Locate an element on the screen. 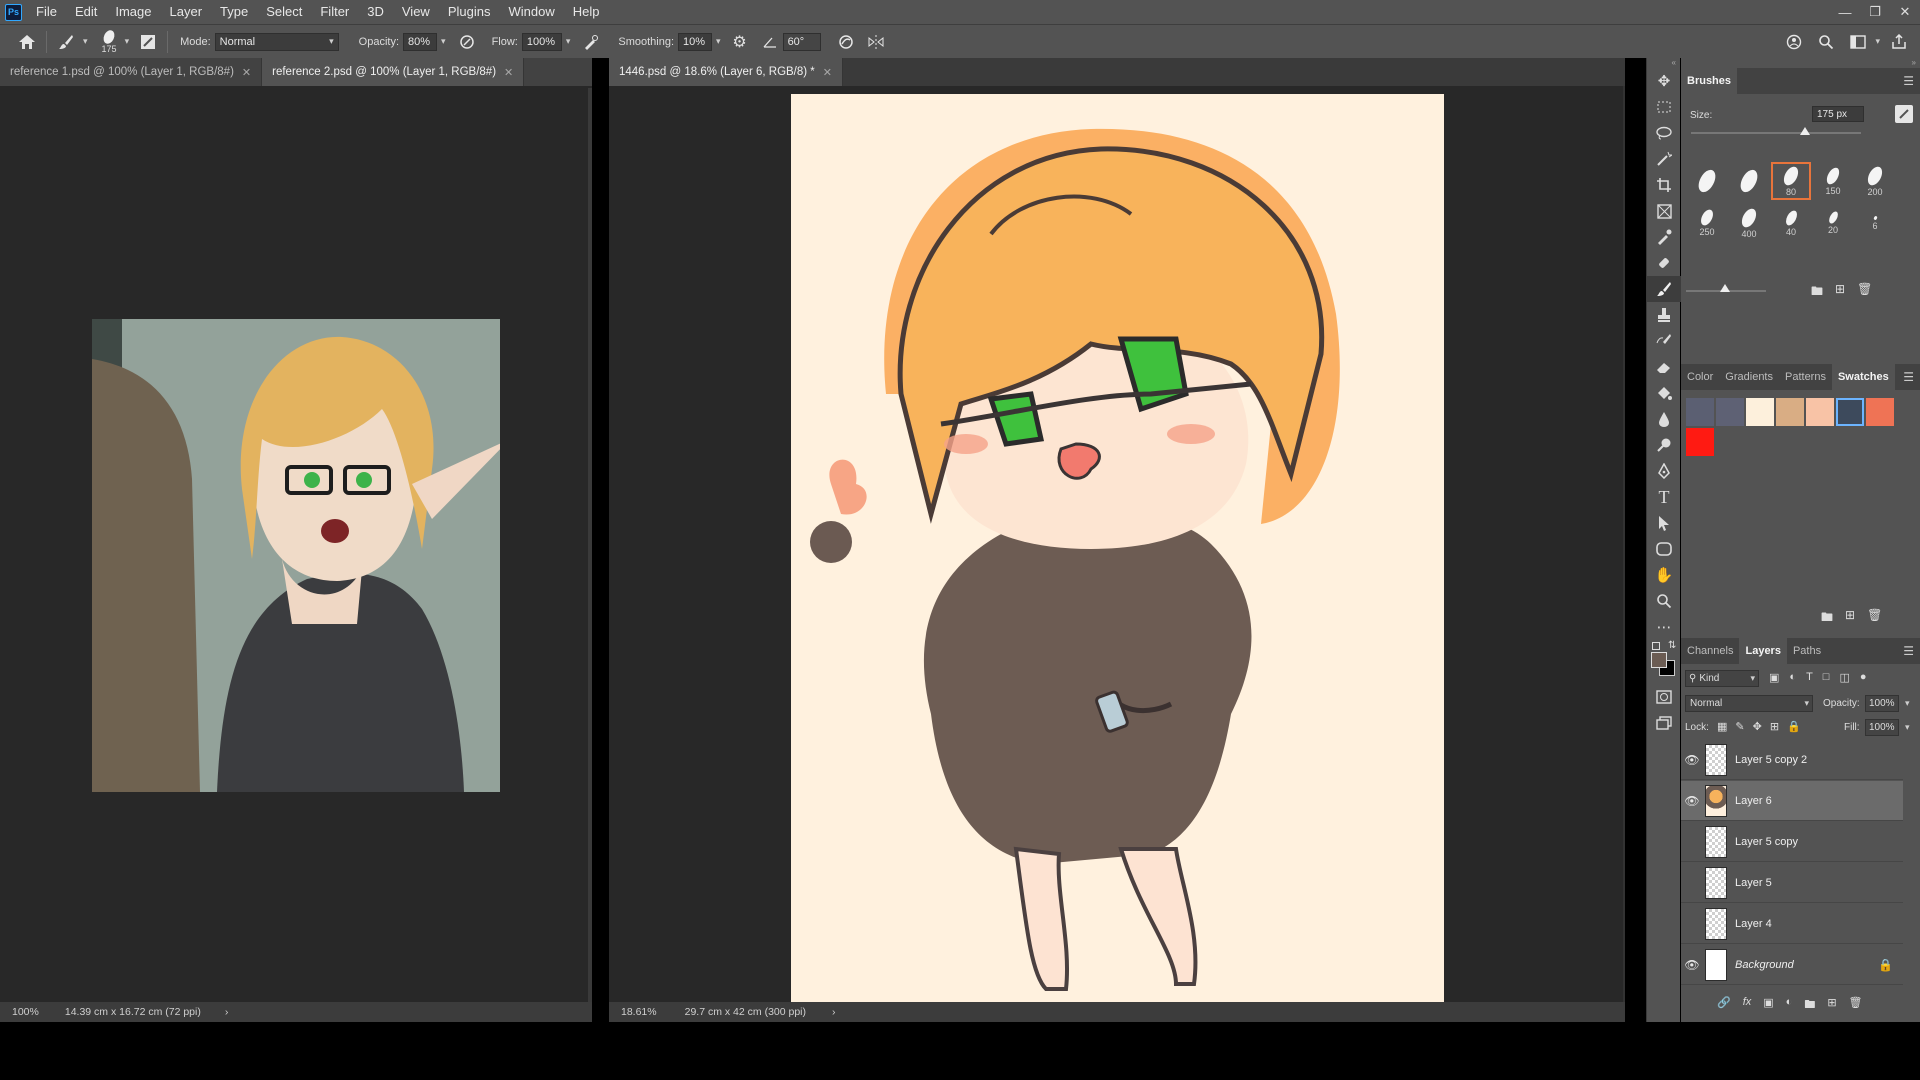 The height and width of the screenshot is (1080, 1920). new-brush-icon: ⊞ is located at coordinates (1840, 292).